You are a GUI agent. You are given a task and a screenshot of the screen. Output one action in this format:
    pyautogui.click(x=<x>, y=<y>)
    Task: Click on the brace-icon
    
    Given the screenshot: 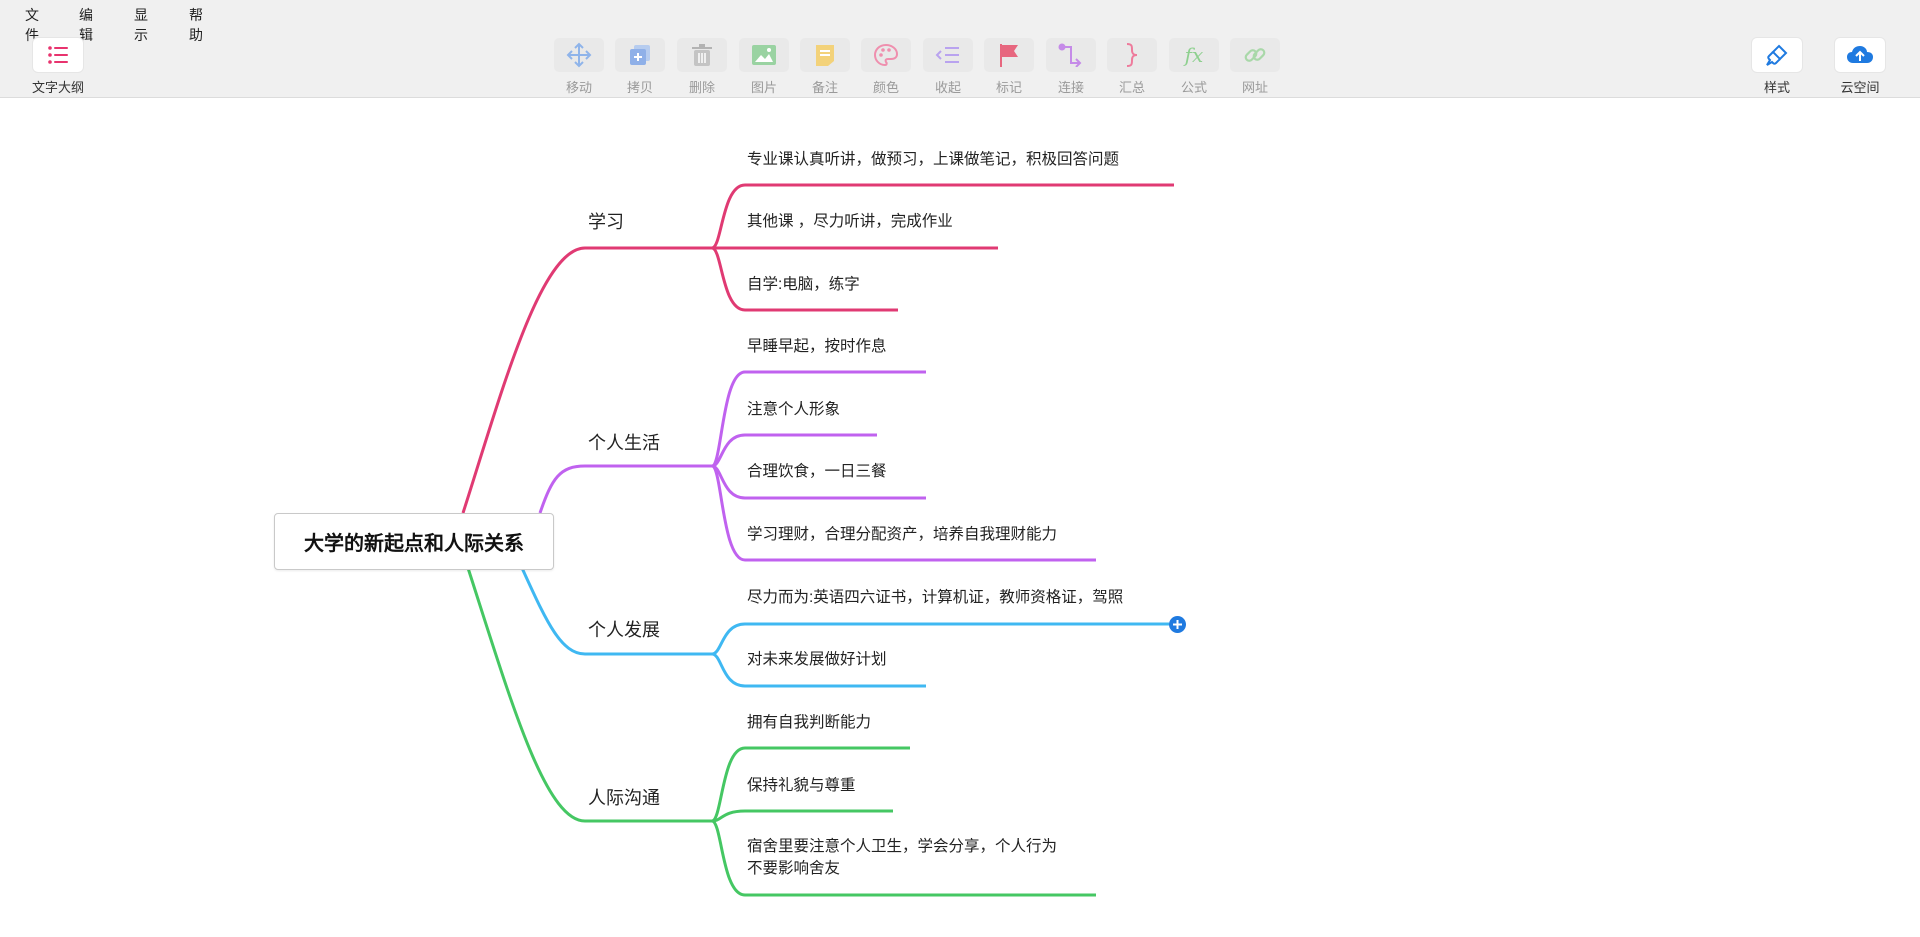 What is the action you would take?
    pyautogui.click(x=1132, y=55)
    